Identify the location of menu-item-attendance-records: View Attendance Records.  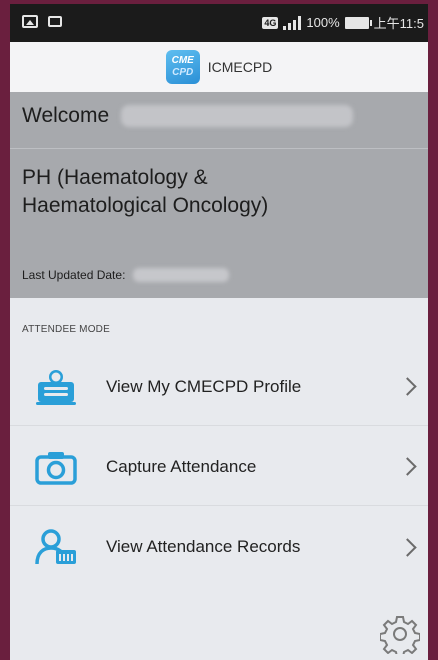
(219, 547).